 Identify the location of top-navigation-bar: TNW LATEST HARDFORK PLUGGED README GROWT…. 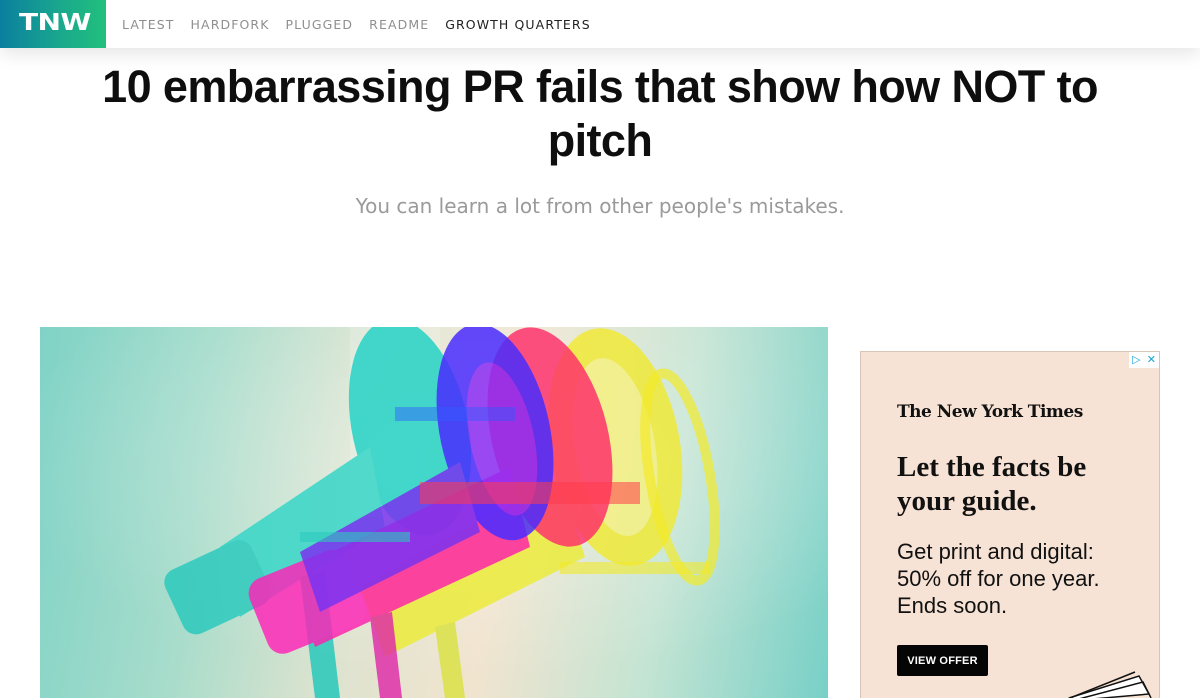
(600, 24).